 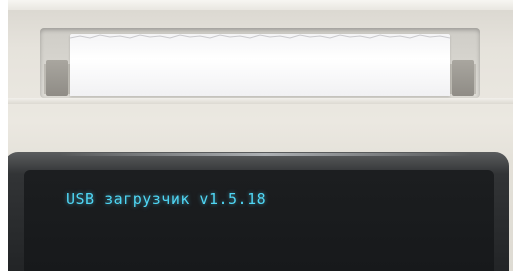 What do you see at coordinates (260, 36) in the screenshot?
I see `receipt-paper-torn-edge` at bounding box center [260, 36].